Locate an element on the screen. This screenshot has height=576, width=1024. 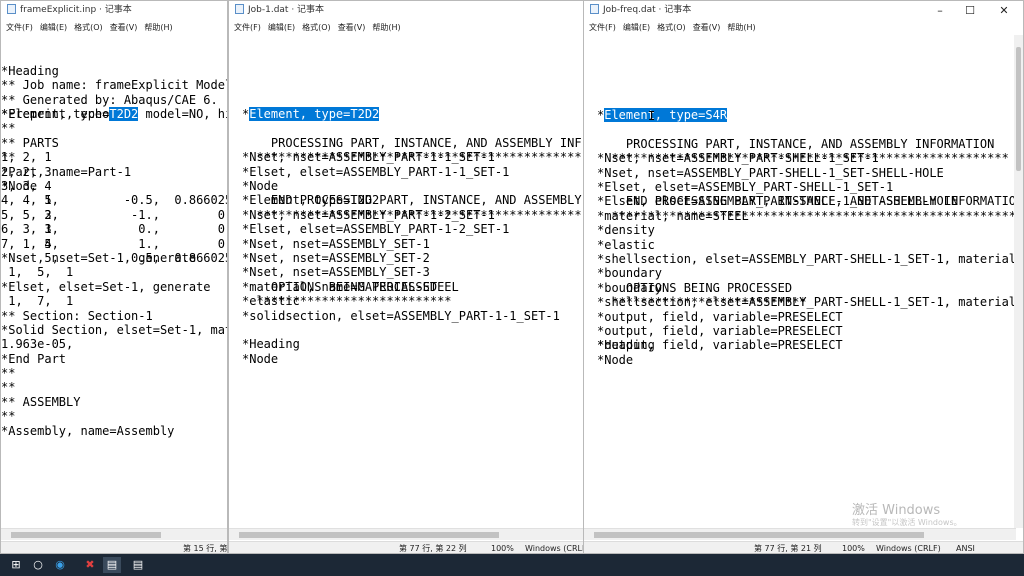
text-line: *Node is located at coordinates (615, 359).